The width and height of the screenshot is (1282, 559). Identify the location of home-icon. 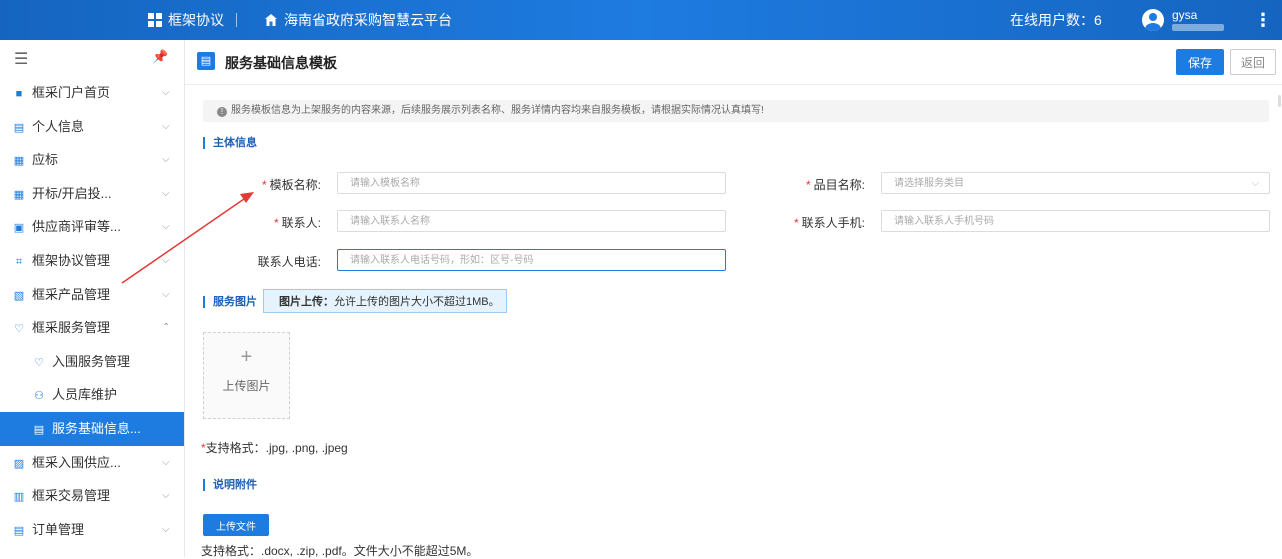
(271, 20).